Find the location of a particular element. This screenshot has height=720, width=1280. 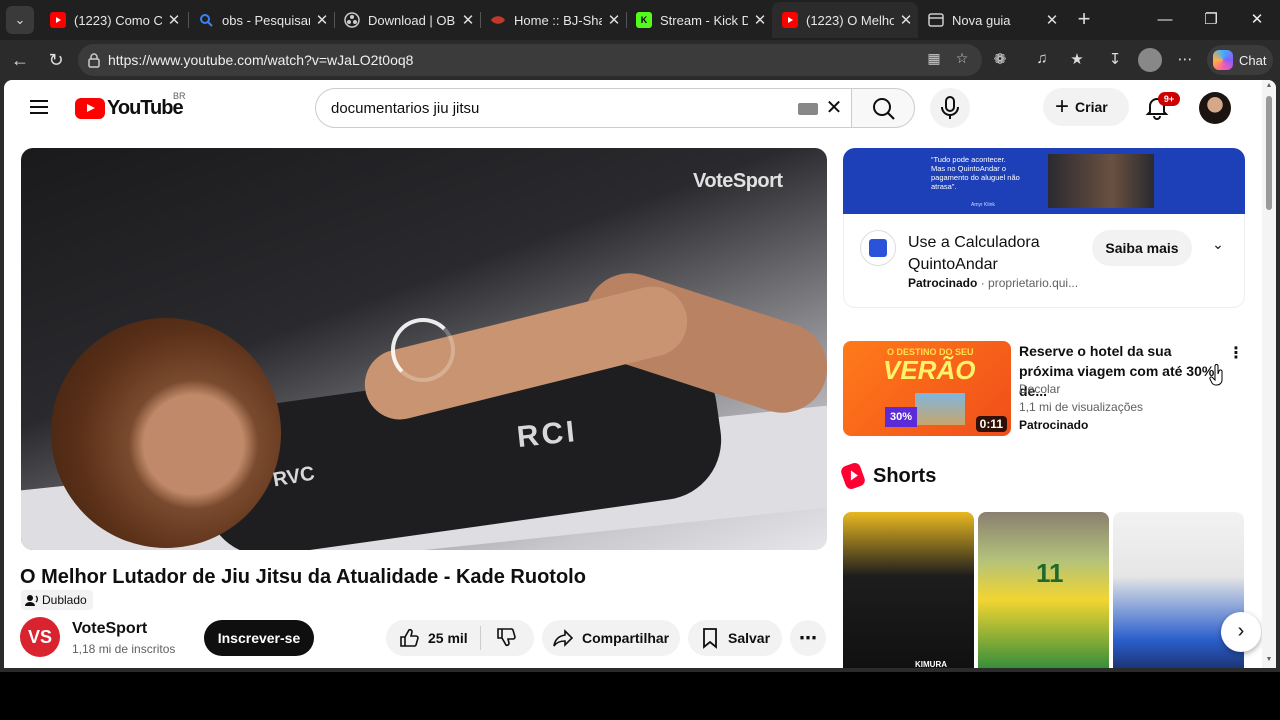

favorite-star-icon: ☆ is located at coordinates (962, 60).